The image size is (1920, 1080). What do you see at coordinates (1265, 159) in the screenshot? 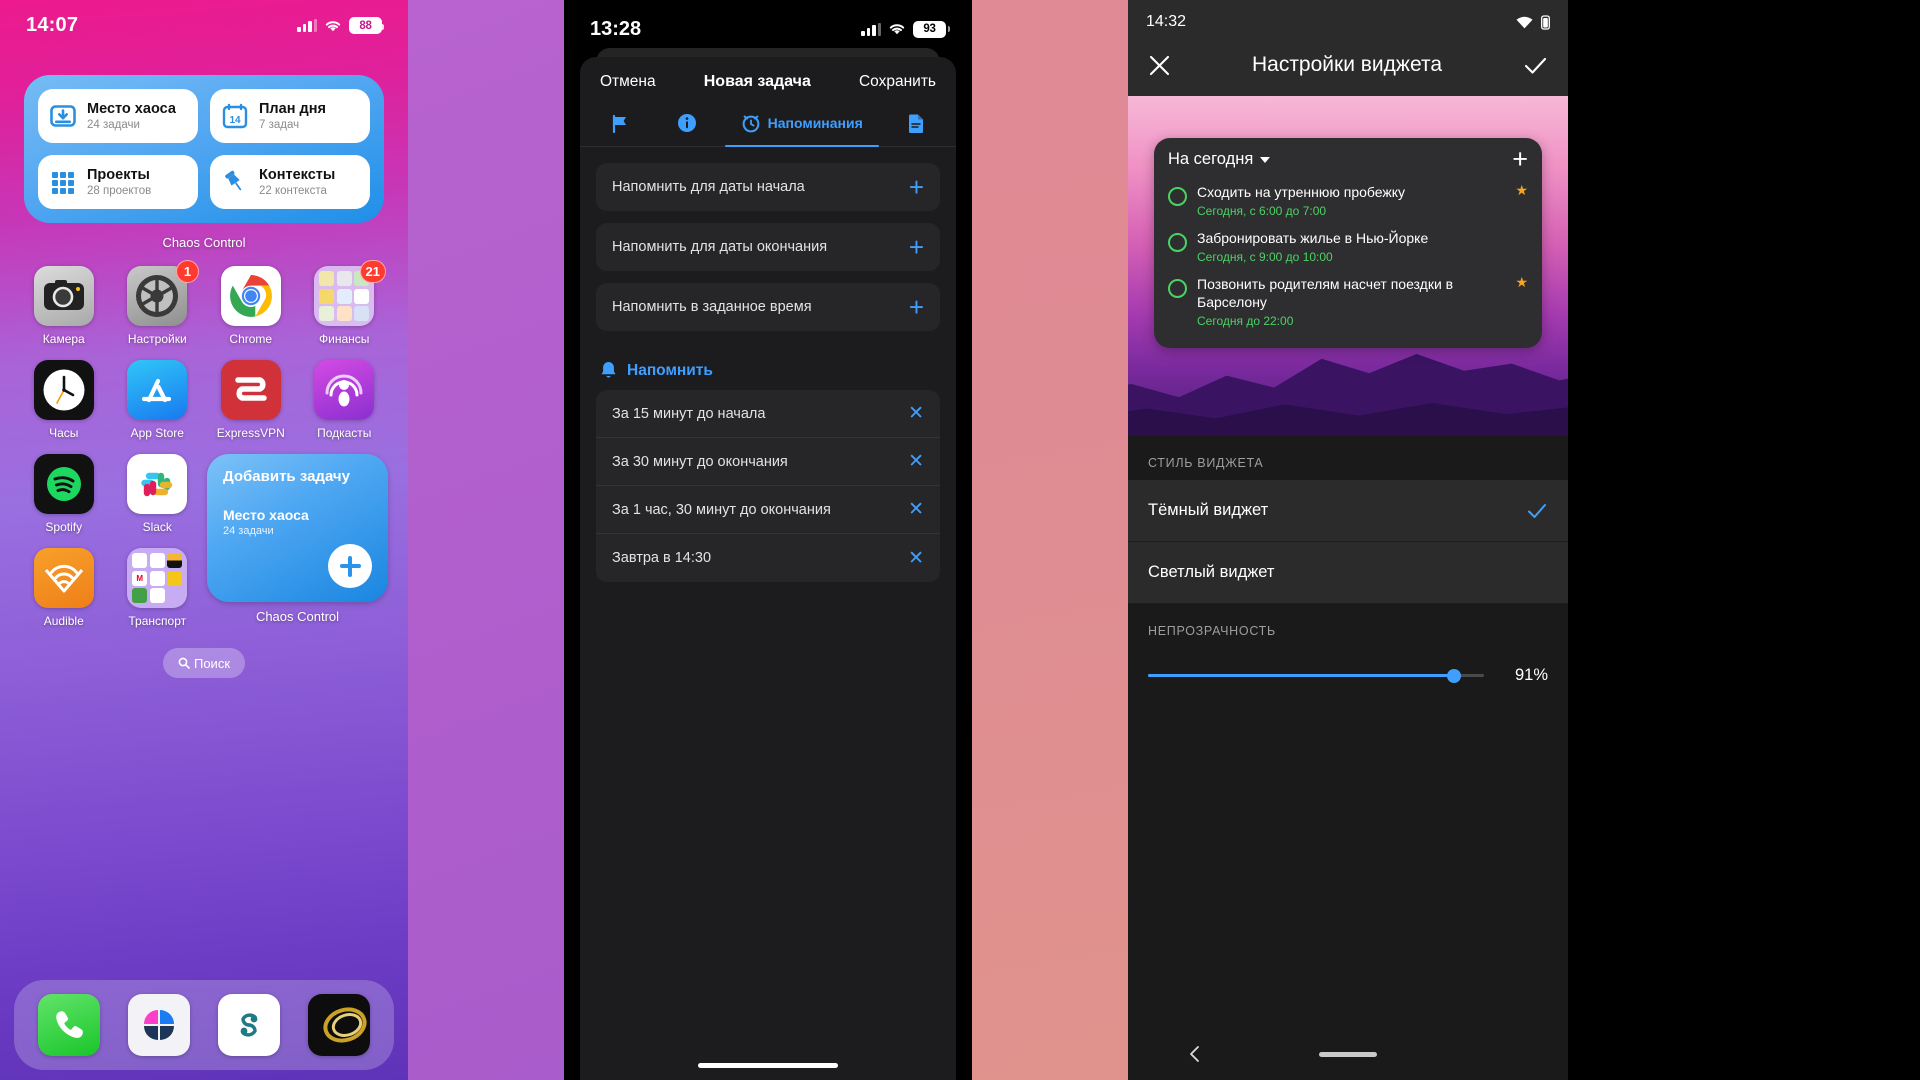
I see `chevron-down-icon` at bounding box center [1265, 159].